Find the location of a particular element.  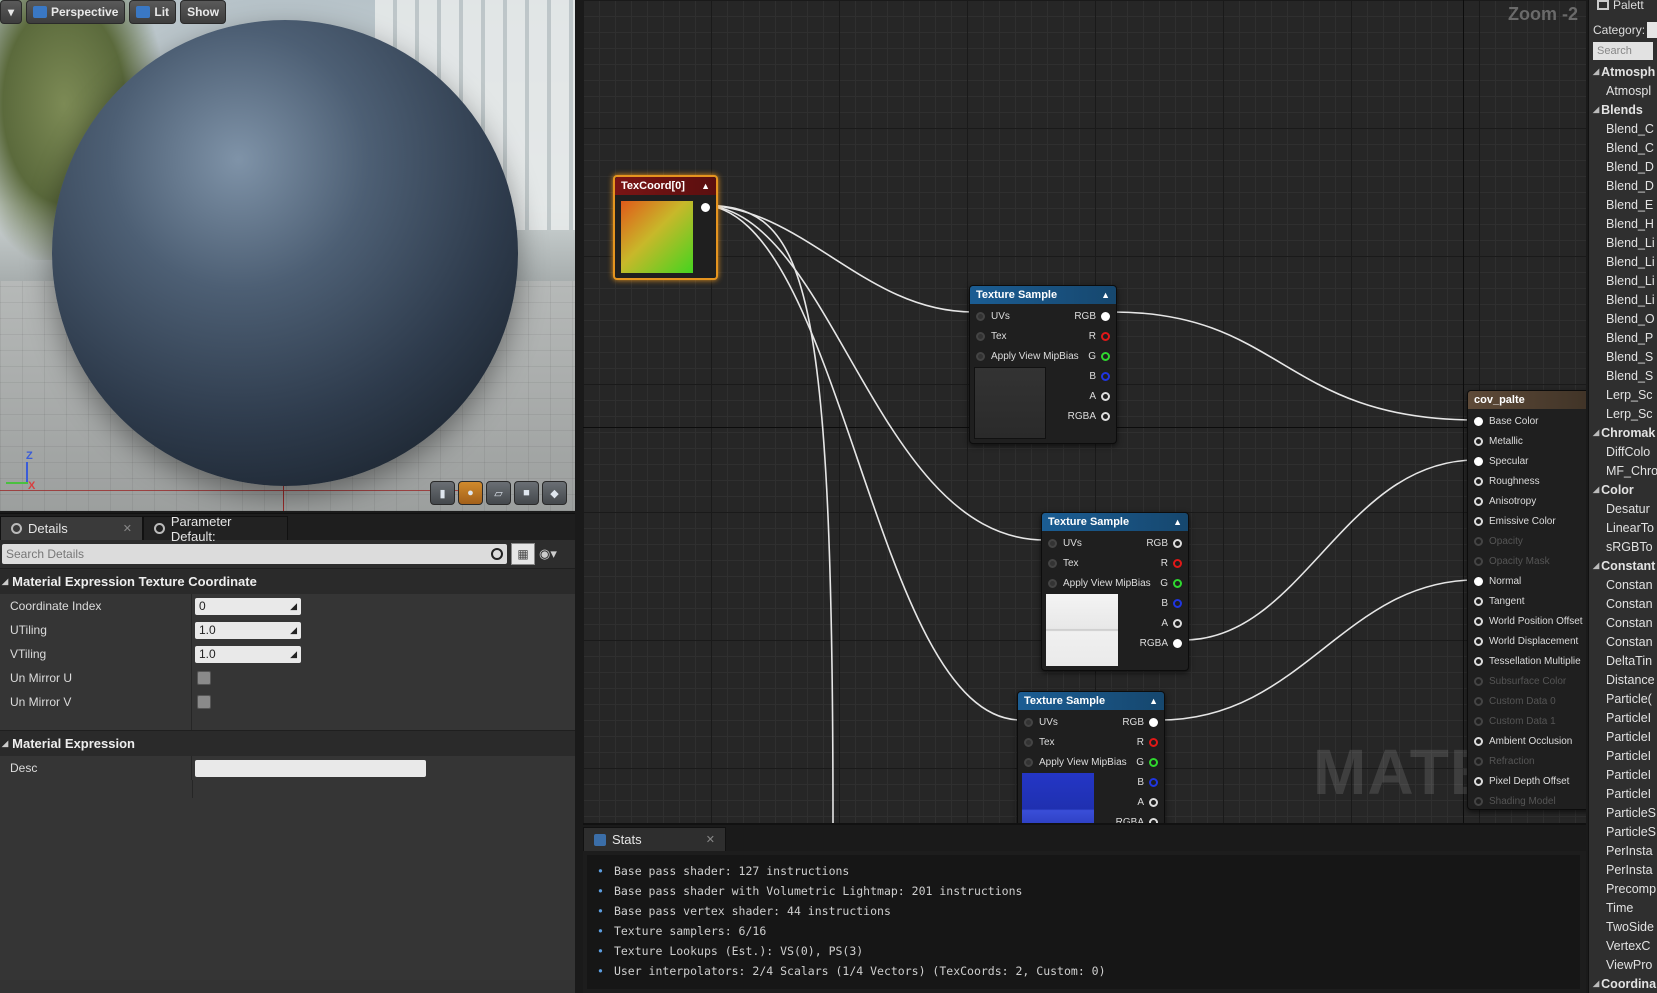

tab-details: Details ✕ is located at coordinates (71, 528).